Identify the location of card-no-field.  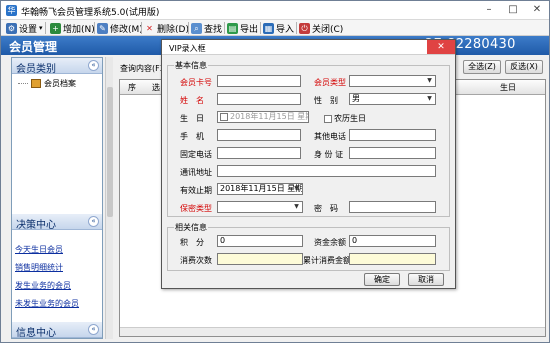
(259, 81).